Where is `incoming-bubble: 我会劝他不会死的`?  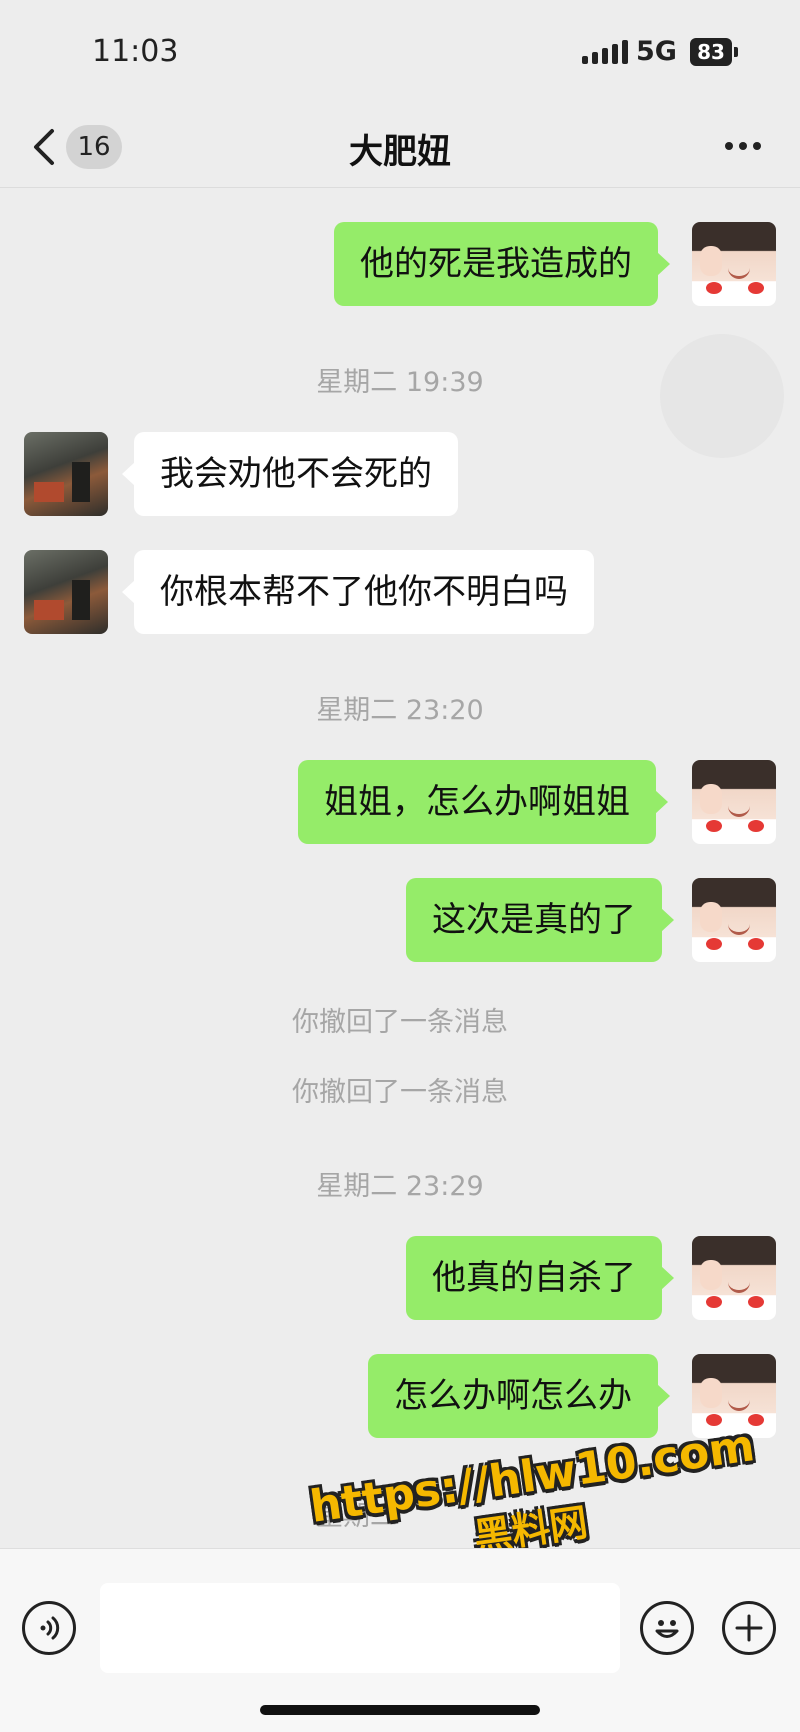 incoming-bubble: 我会劝他不会死的 is located at coordinates (290, 474).